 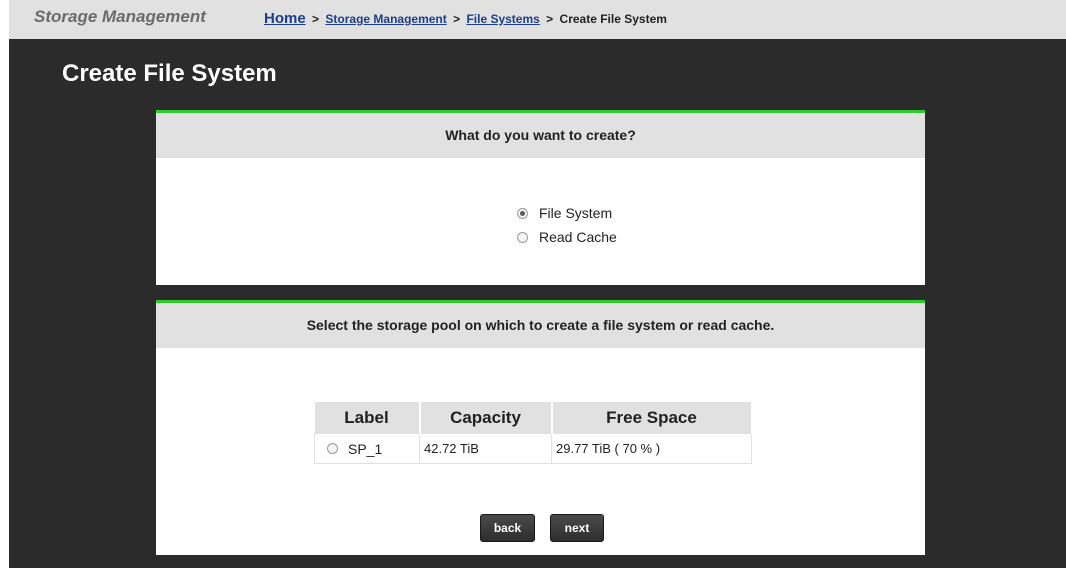 I want to click on option-file-system: File System, so click(x=567, y=213).